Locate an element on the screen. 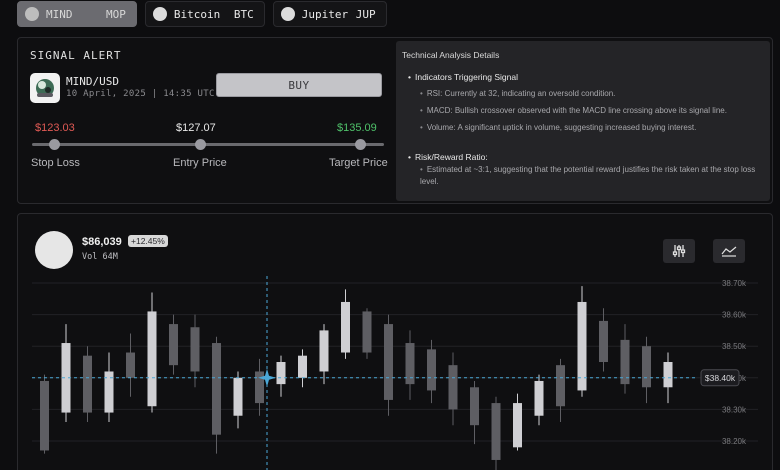 The width and height of the screenshot is (780, 470). tab-symbol: MOP is located at coordinates (116, 14).